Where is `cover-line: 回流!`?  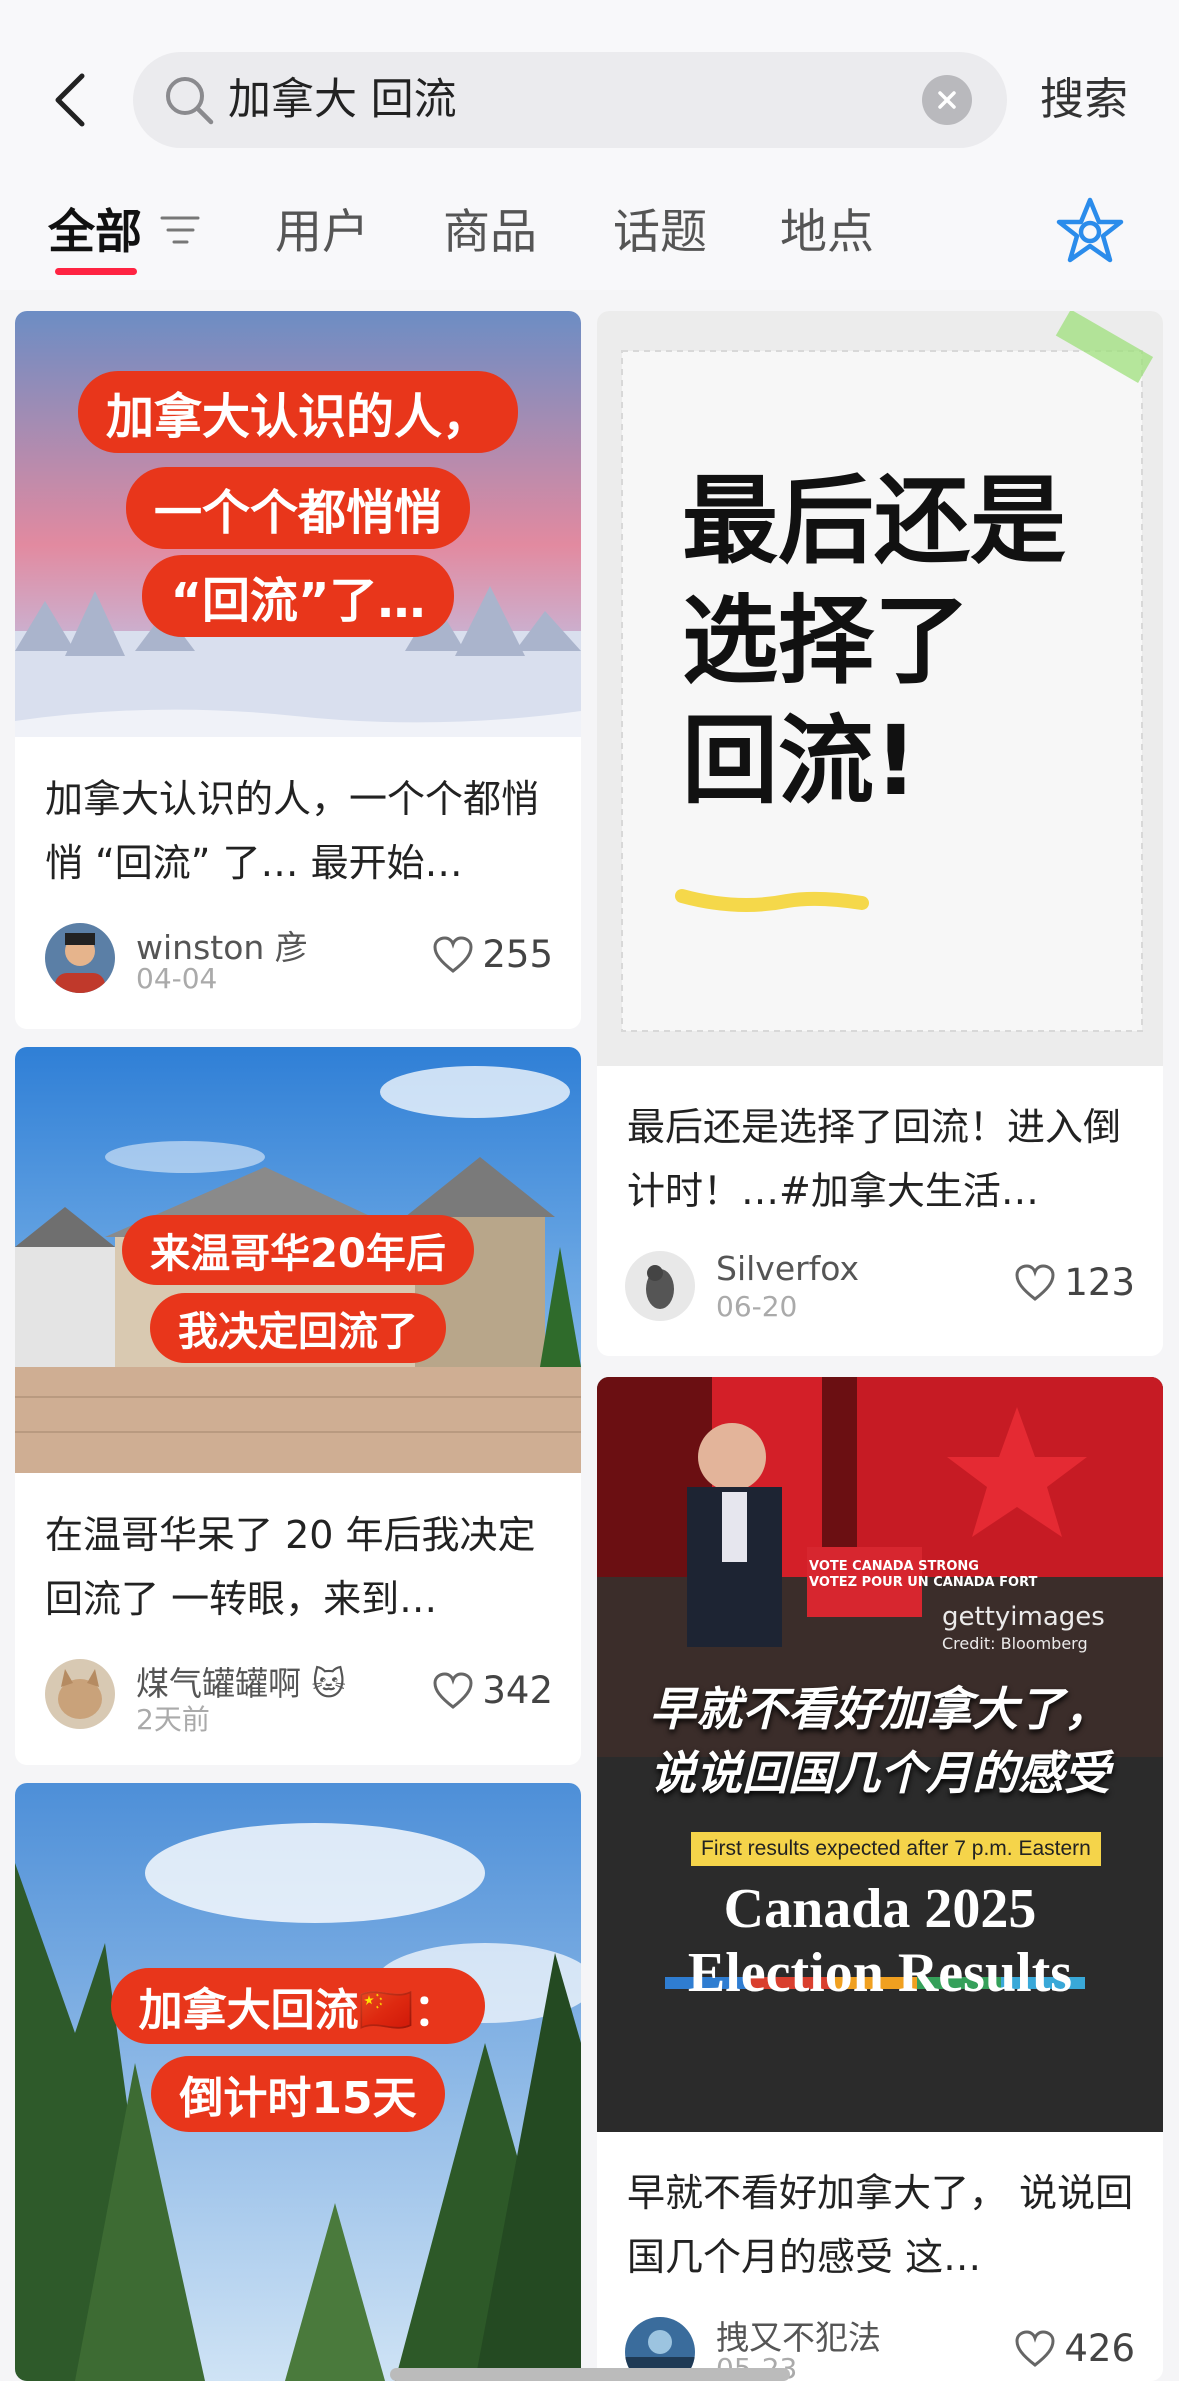
cover-line: 回流! is located at coordinates (800, 761).